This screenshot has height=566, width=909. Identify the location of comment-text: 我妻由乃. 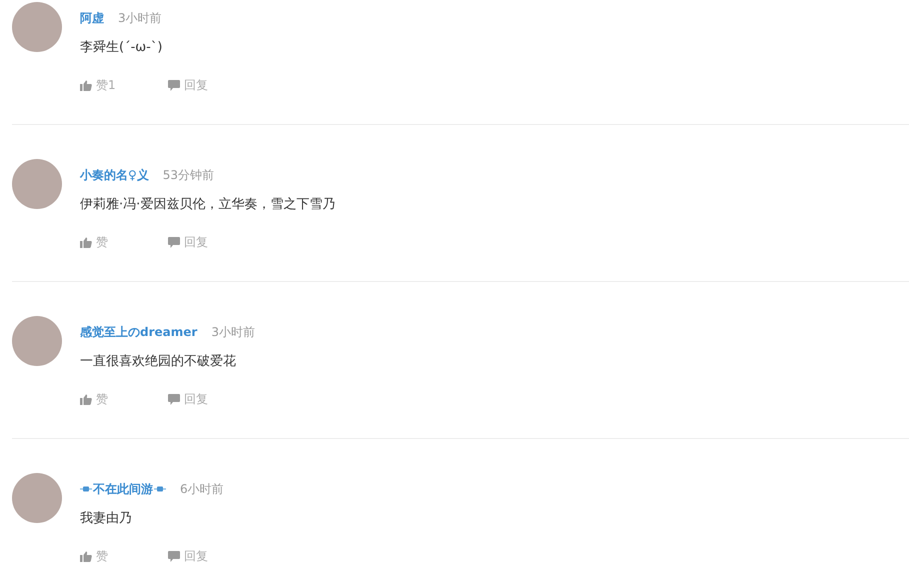
(106, 519).